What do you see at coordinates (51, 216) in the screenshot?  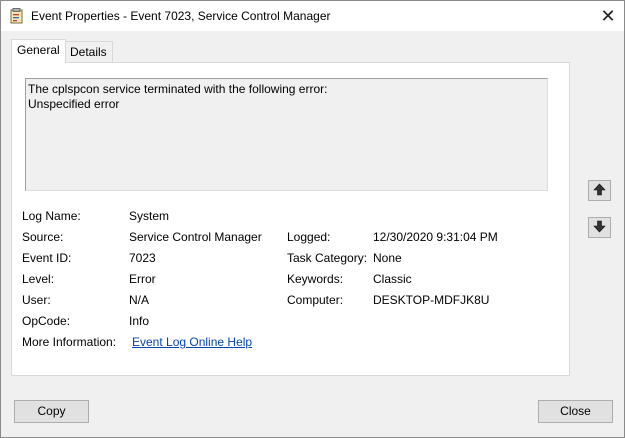 I see `log-name-label: Log Name:` at bounding box center [51, 216].